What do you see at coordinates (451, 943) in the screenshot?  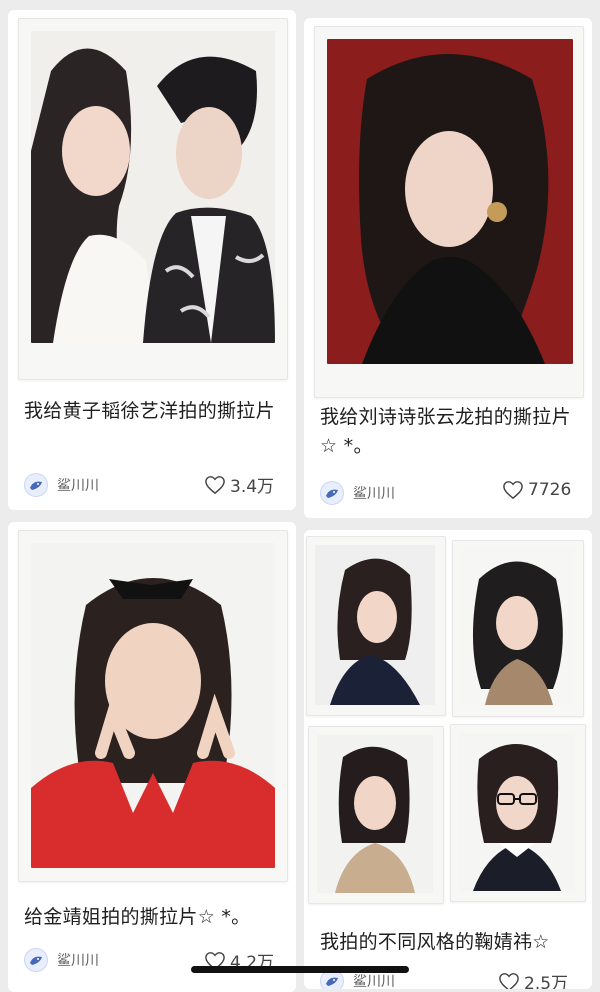 I see `post-title: 我拍的不同风格的鞠婧祎☆` at bounding box center [451, 943].